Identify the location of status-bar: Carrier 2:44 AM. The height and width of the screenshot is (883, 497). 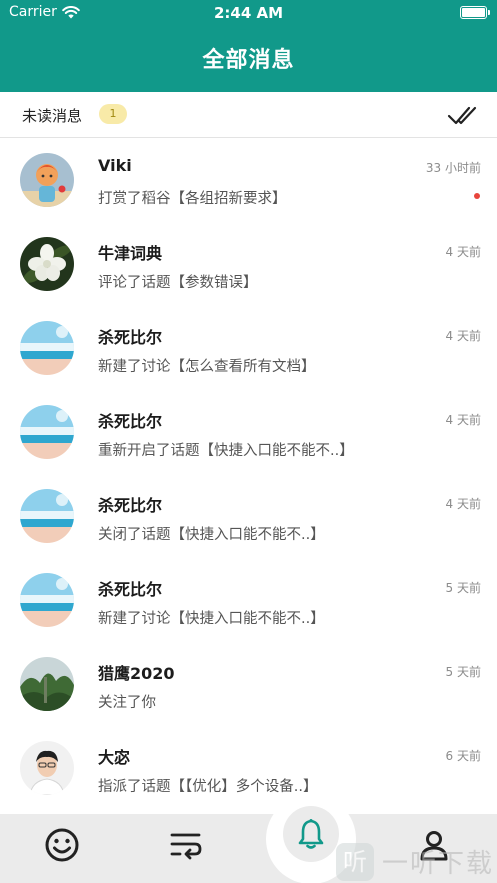
(248, 14).